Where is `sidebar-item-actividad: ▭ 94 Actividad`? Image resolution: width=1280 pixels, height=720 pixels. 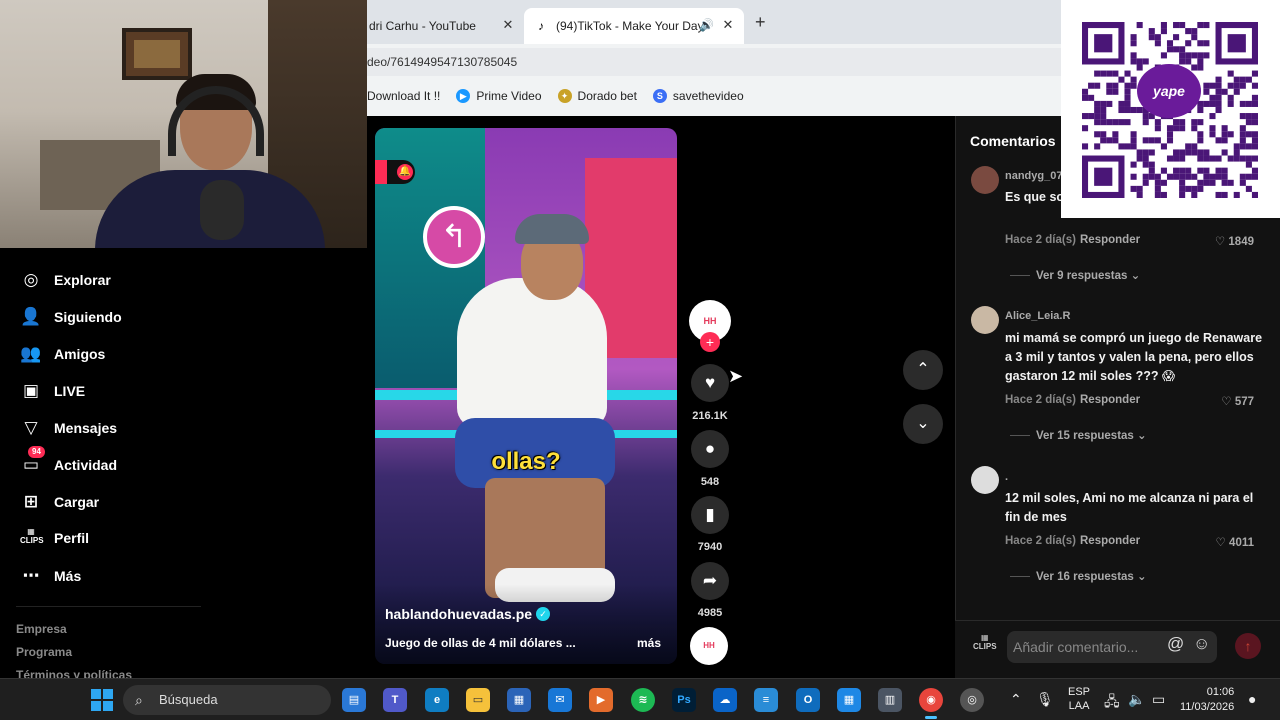 sidebar-item-actividad: ▭ 94 Actividad is located at coordinates (68, 461).